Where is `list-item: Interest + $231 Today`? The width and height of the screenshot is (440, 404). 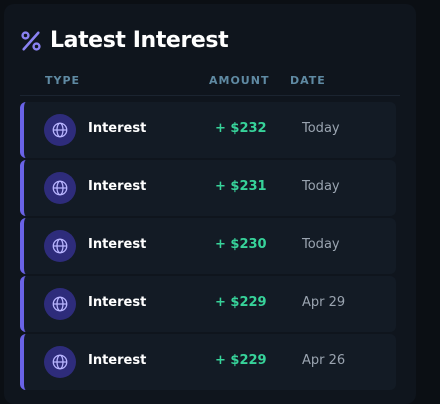 list-item: Interest + $231 Today is located at coordinates (208, 188).